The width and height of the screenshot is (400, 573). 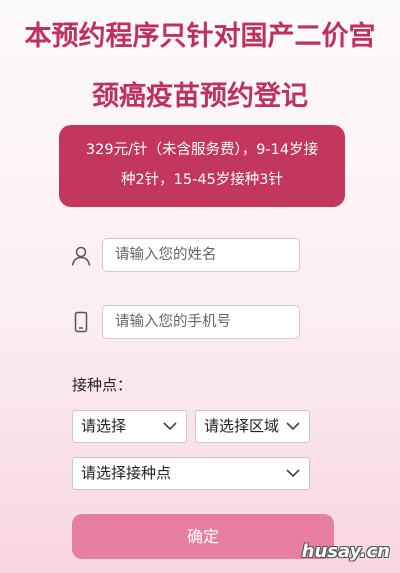 What do you see at coordinates (202, 180) in the screenshot?
I see `notice-line-2: 种2针，15-45岁接种3针` at bounding box center [202, 180].